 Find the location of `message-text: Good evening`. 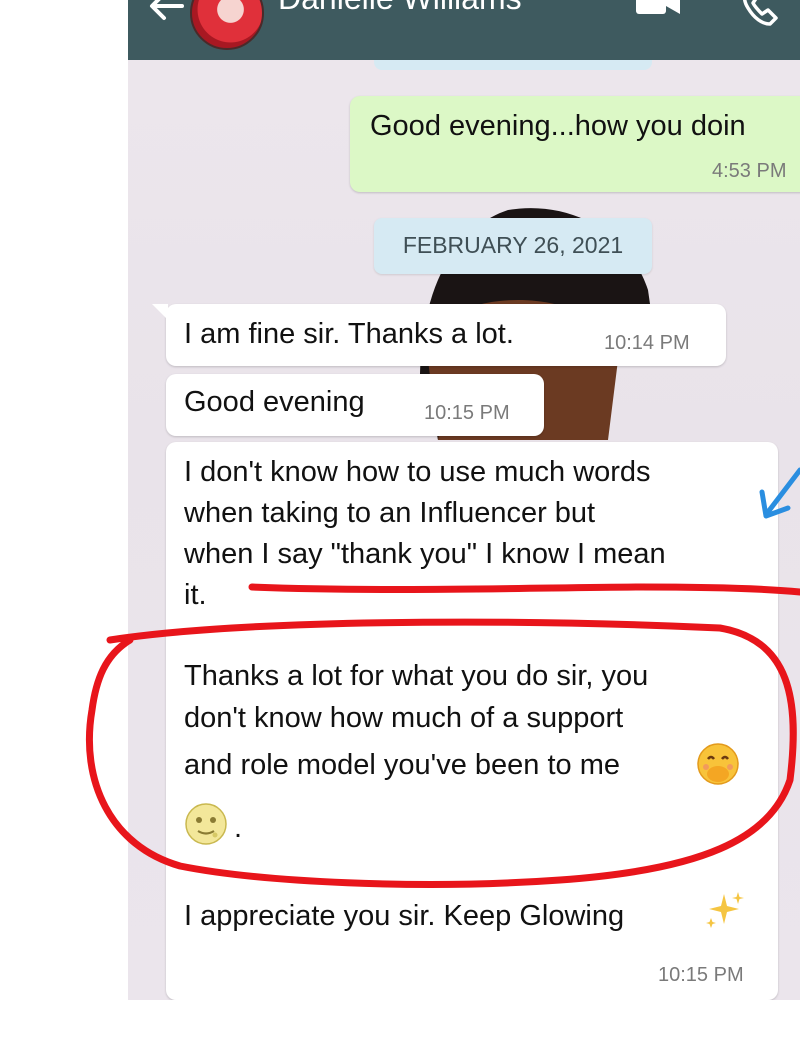

message-text: Good evening is located at coordinates (274, 402).